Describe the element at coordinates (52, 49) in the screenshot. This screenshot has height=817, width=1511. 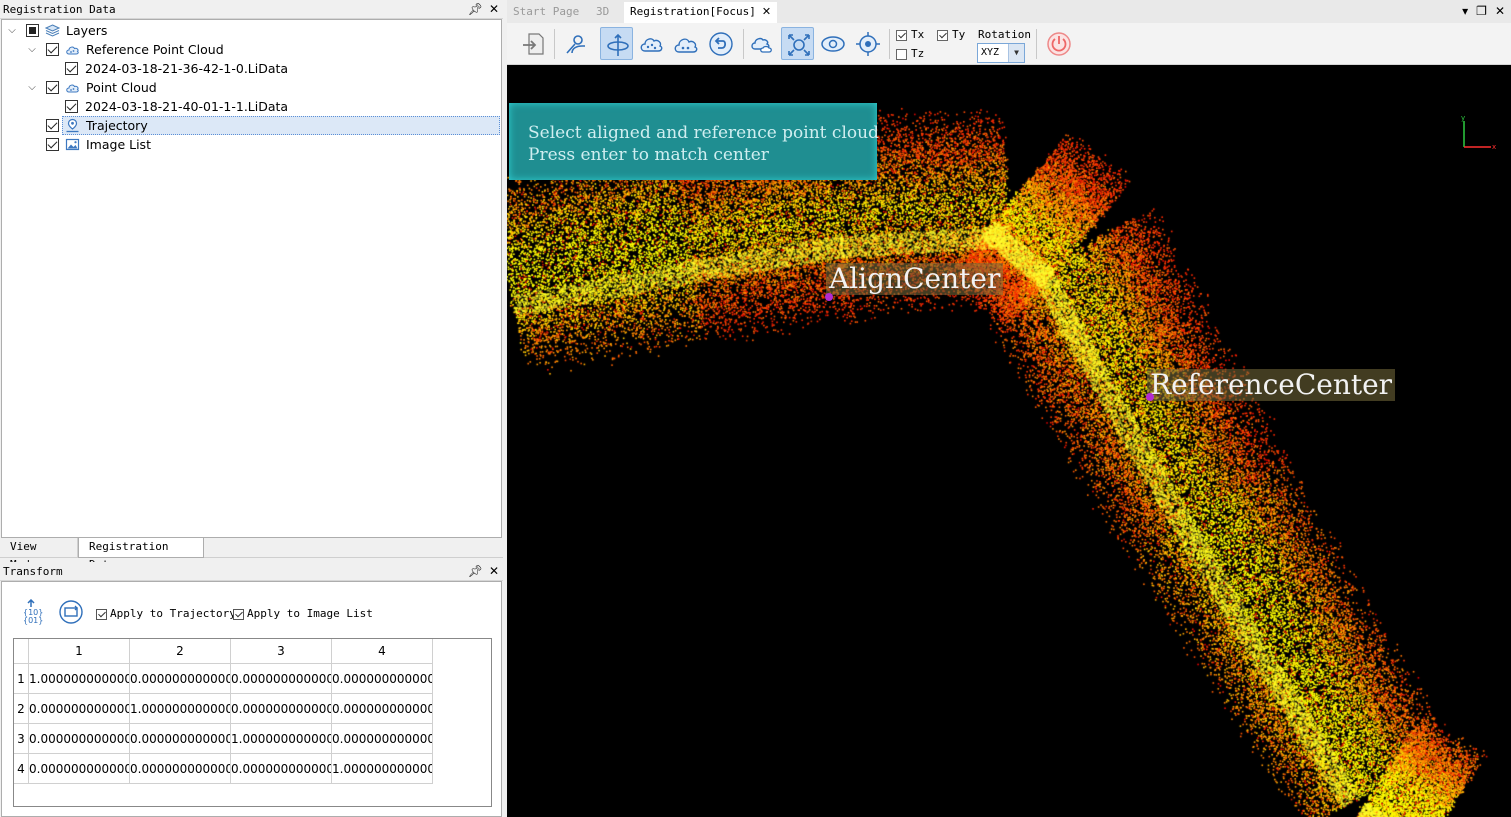
I see `reference-cloud-checkbox` at that location.